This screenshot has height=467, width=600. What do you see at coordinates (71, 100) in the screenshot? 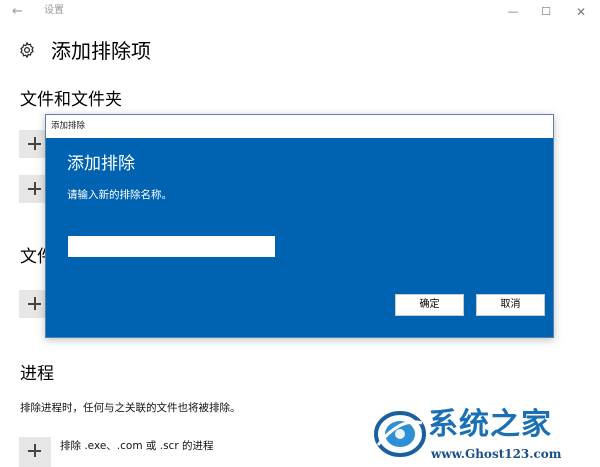
I see `section-title-files-and-folders: 文件和文件夹` at bounding box center [71, 100].